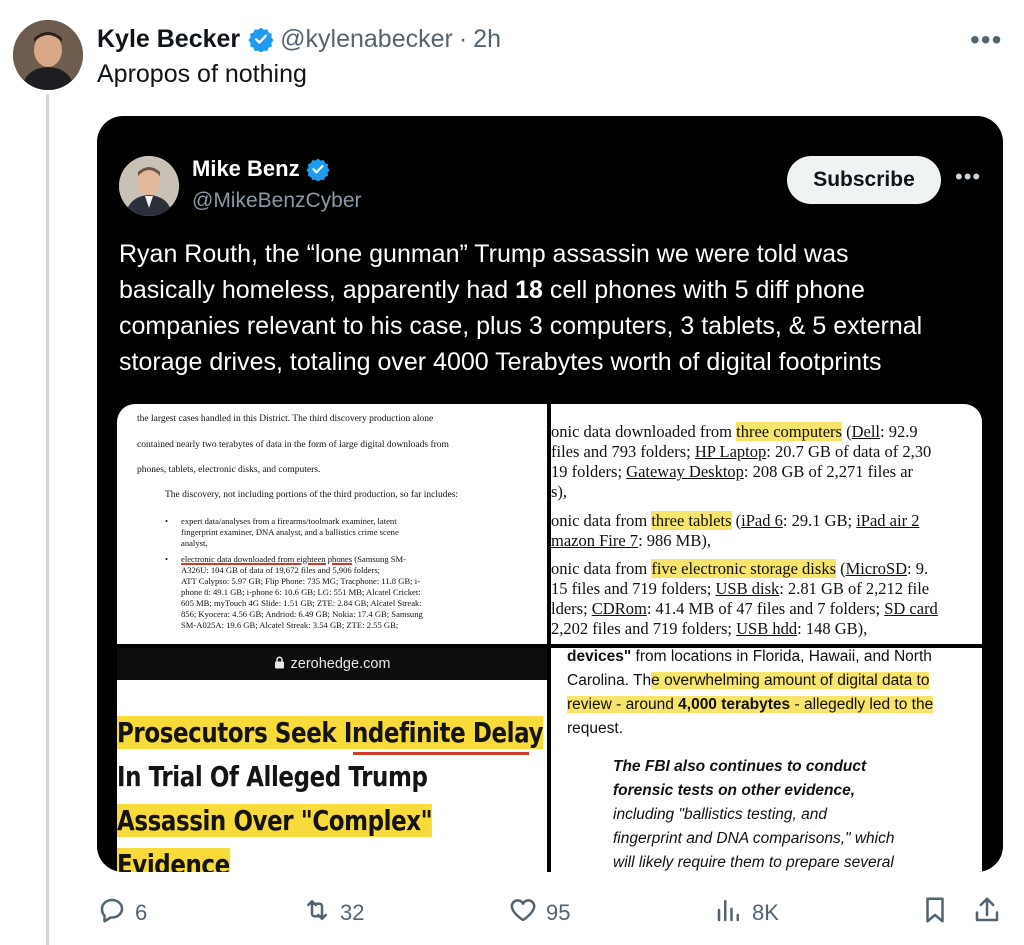 This screenshot has width=1024, height=945. Describe the element at coordinates (765, 912) in the screenshot. I see `view-count: 8K` at that location.